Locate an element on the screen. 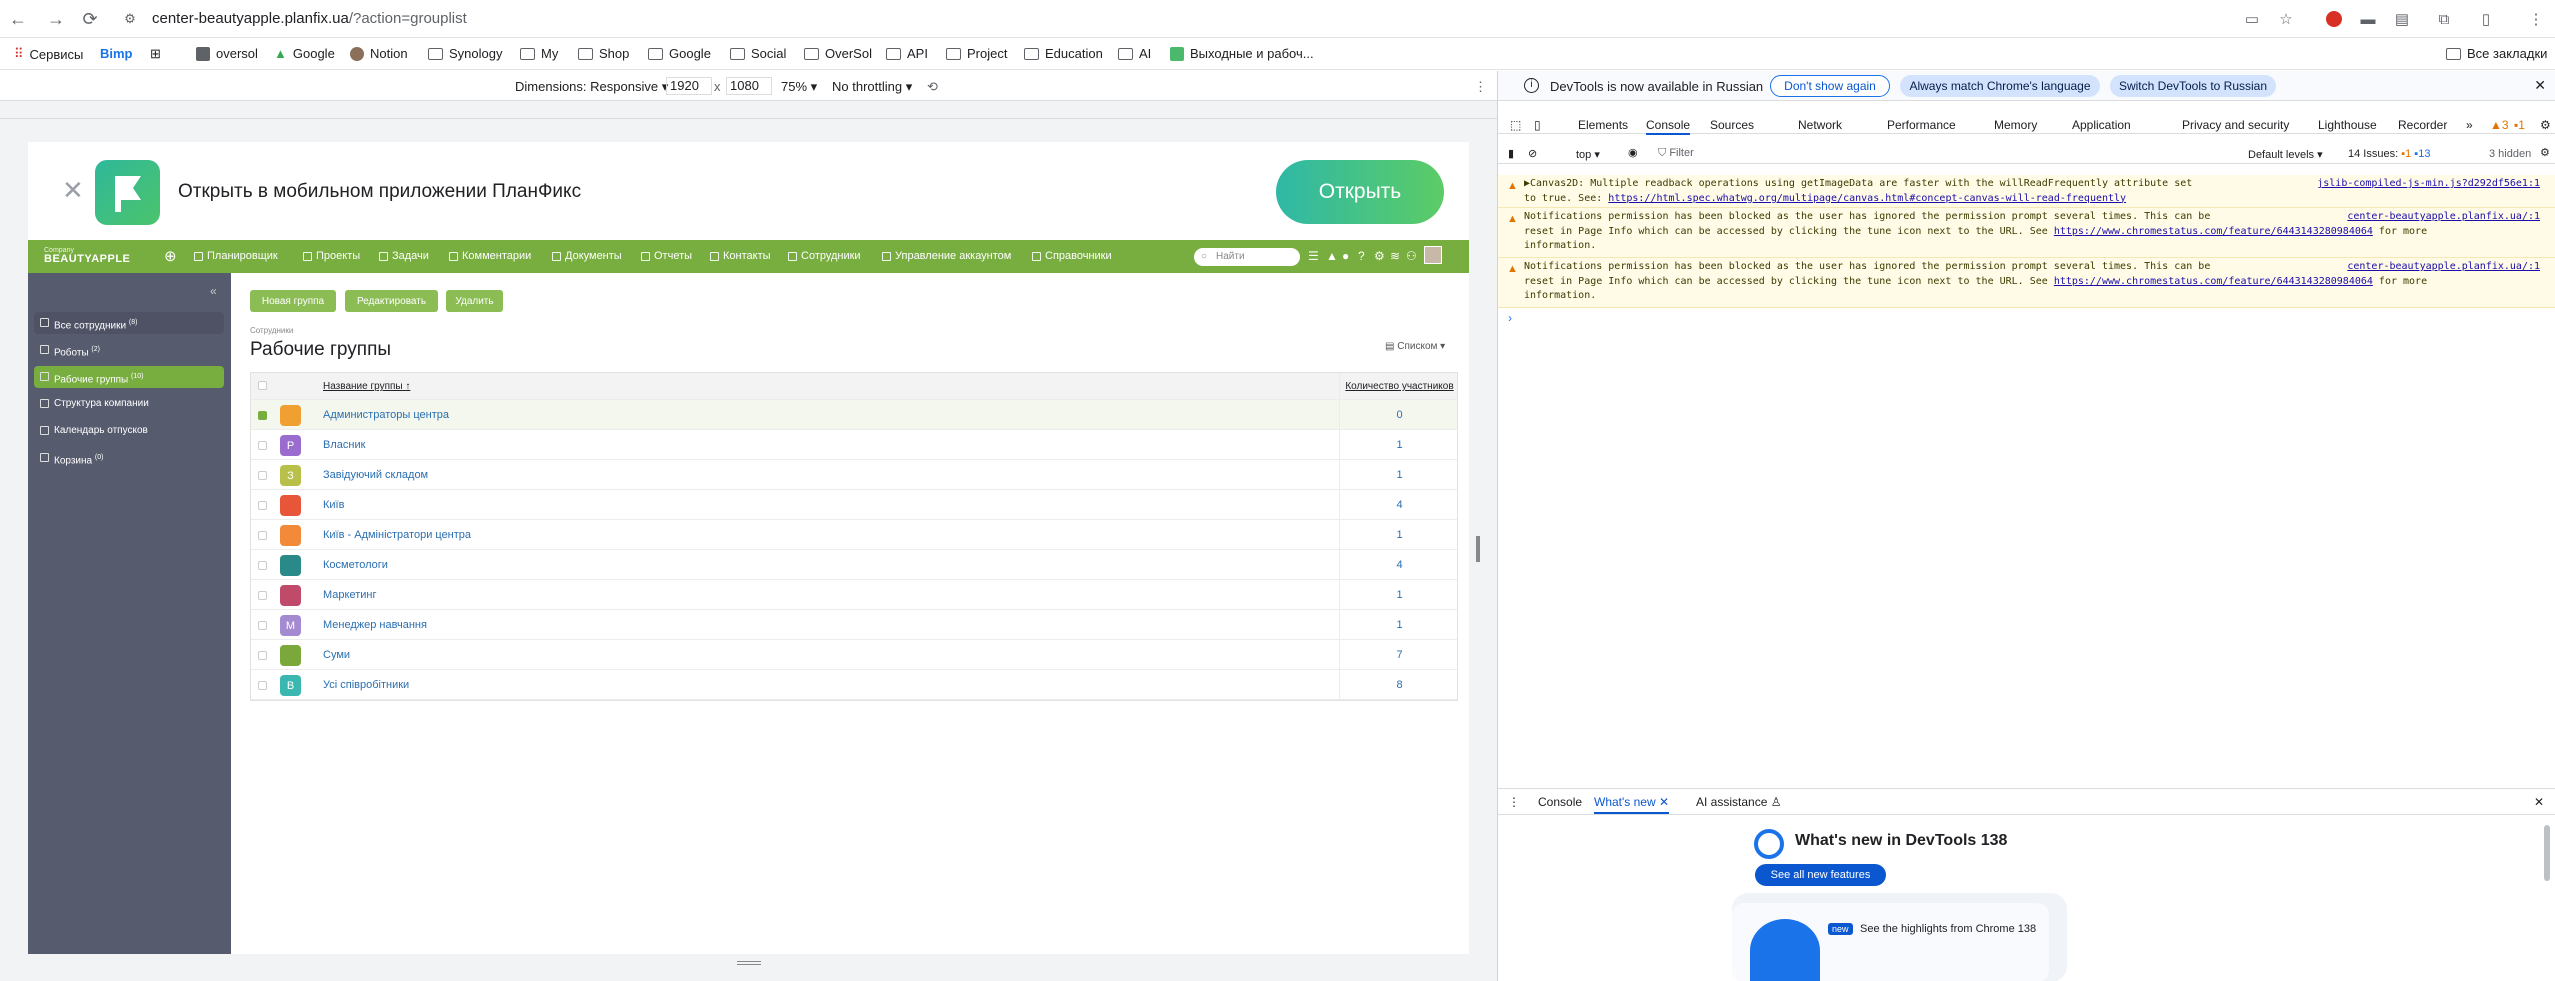 The height and width of the screenshot is (981, 2555). sidebar-item-work-groups: Рабочие группы (10) is located at coordinates (129, 377).